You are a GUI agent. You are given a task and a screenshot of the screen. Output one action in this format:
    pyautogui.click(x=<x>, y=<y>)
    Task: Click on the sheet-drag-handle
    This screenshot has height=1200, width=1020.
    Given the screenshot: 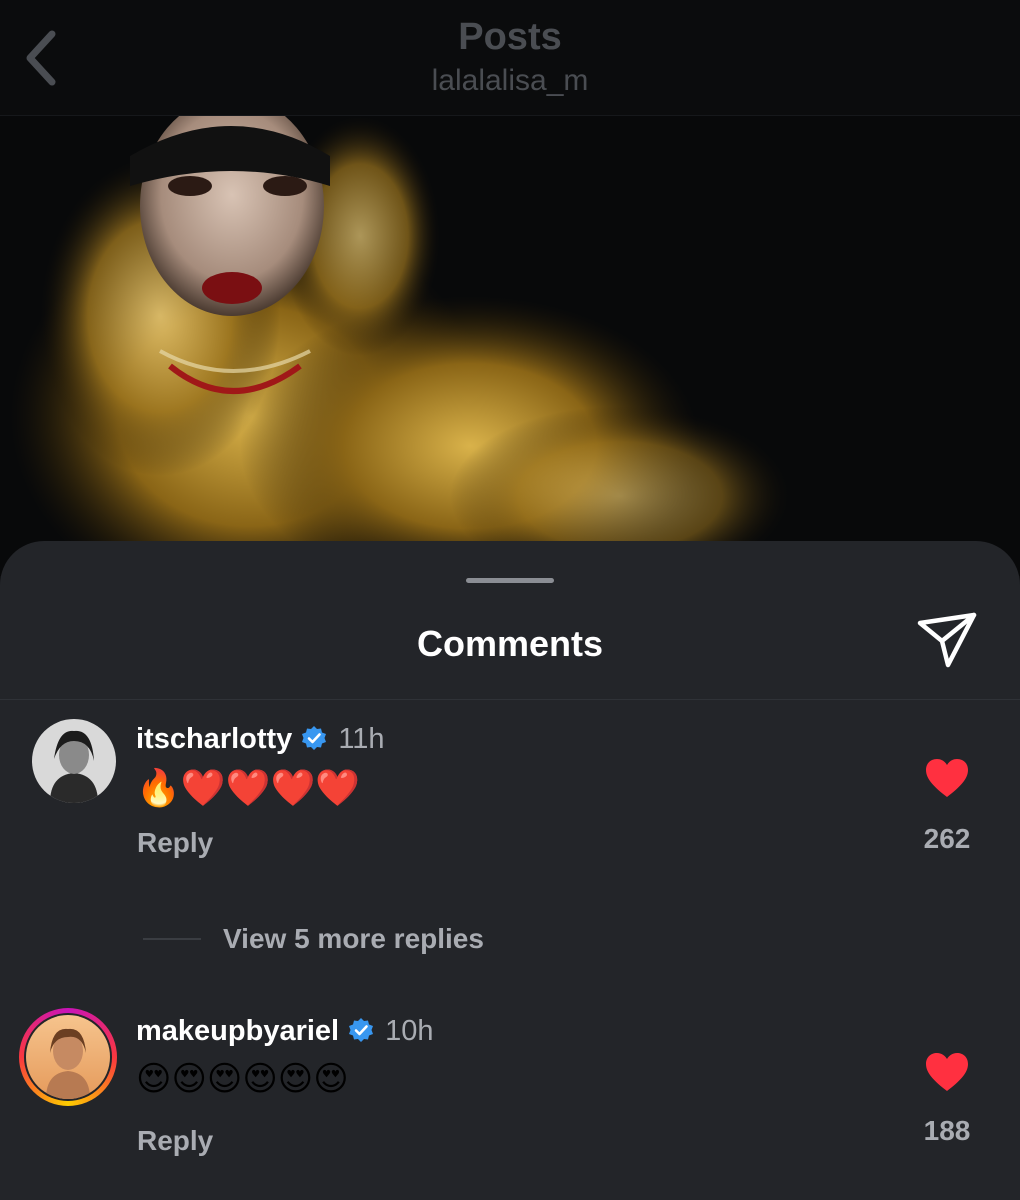 What is the action you would take?
    pyautogui.click(x=510, y=580)
    